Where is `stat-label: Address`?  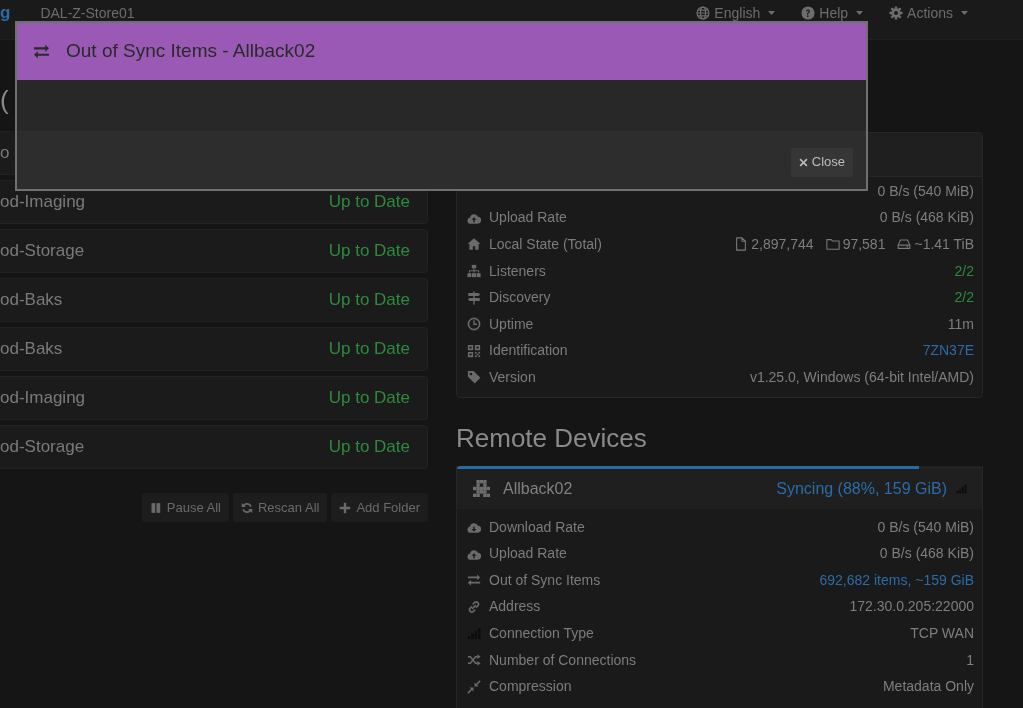
stat-label: Address is located at coordinates (515, 607).